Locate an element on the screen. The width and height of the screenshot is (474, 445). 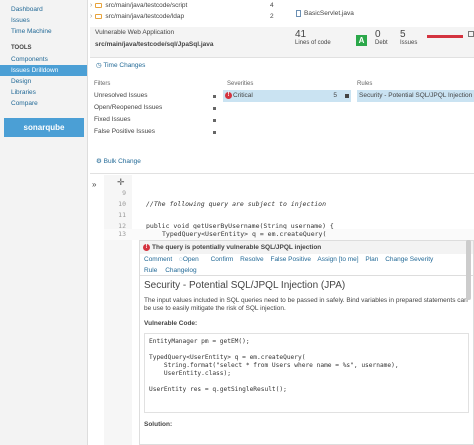
false-positive-button: False Positive is located at coordinates (290, 259).